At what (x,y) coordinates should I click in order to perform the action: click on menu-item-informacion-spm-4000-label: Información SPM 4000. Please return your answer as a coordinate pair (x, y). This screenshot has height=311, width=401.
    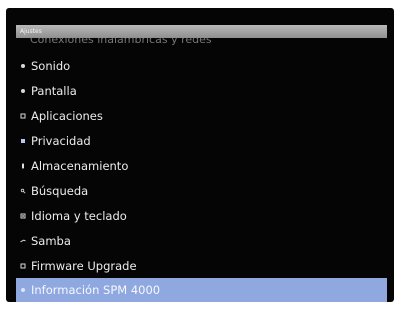
    Looking at the image, I should click on (96, 290).